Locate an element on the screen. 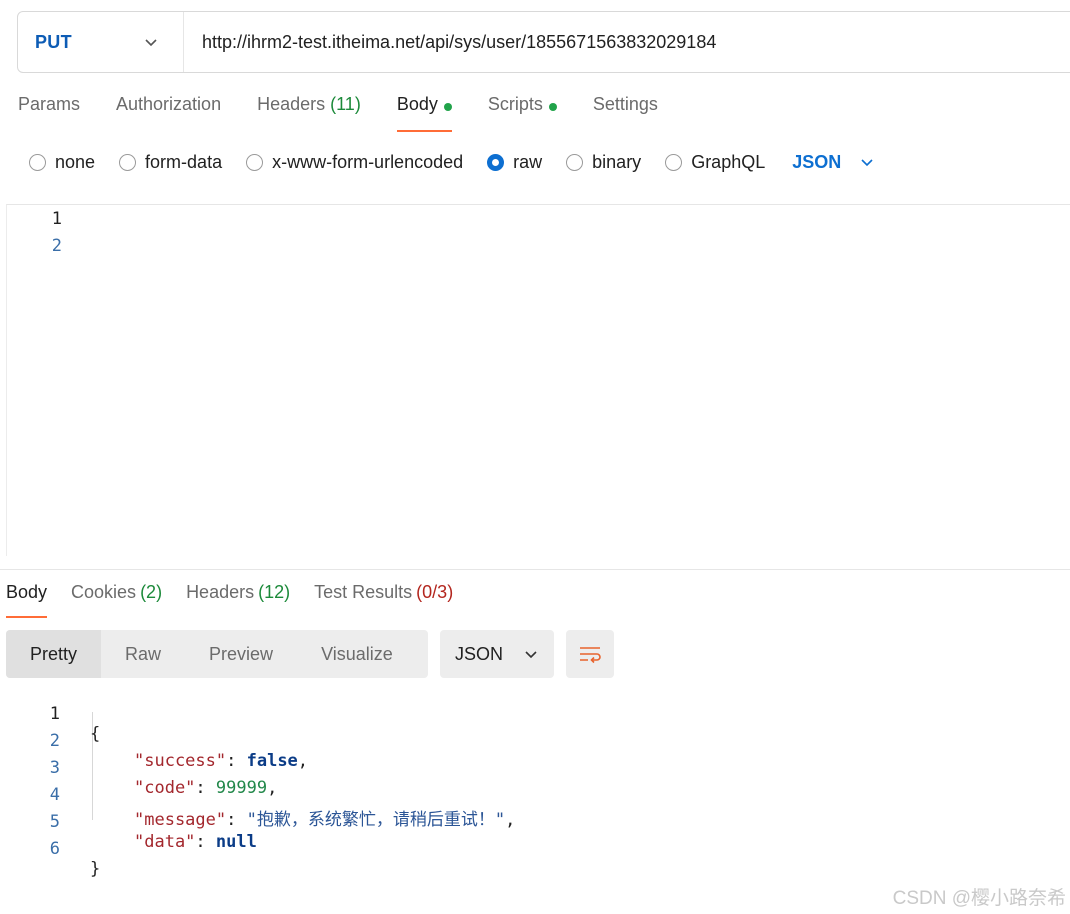 Image resolution: width=1070 pixels, height=914 pixels. tab-authorization: Authorization is located at coordinates (168, 113).